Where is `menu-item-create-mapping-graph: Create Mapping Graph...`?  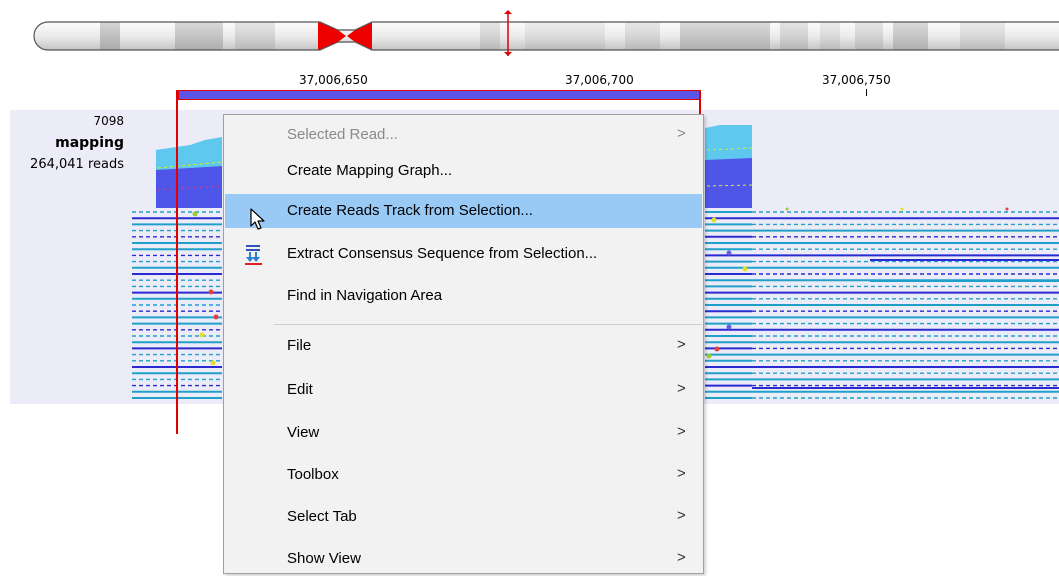
menu-item-create-mapping-graph: Create Mapping Graph... is located at coordinates (463, 171).